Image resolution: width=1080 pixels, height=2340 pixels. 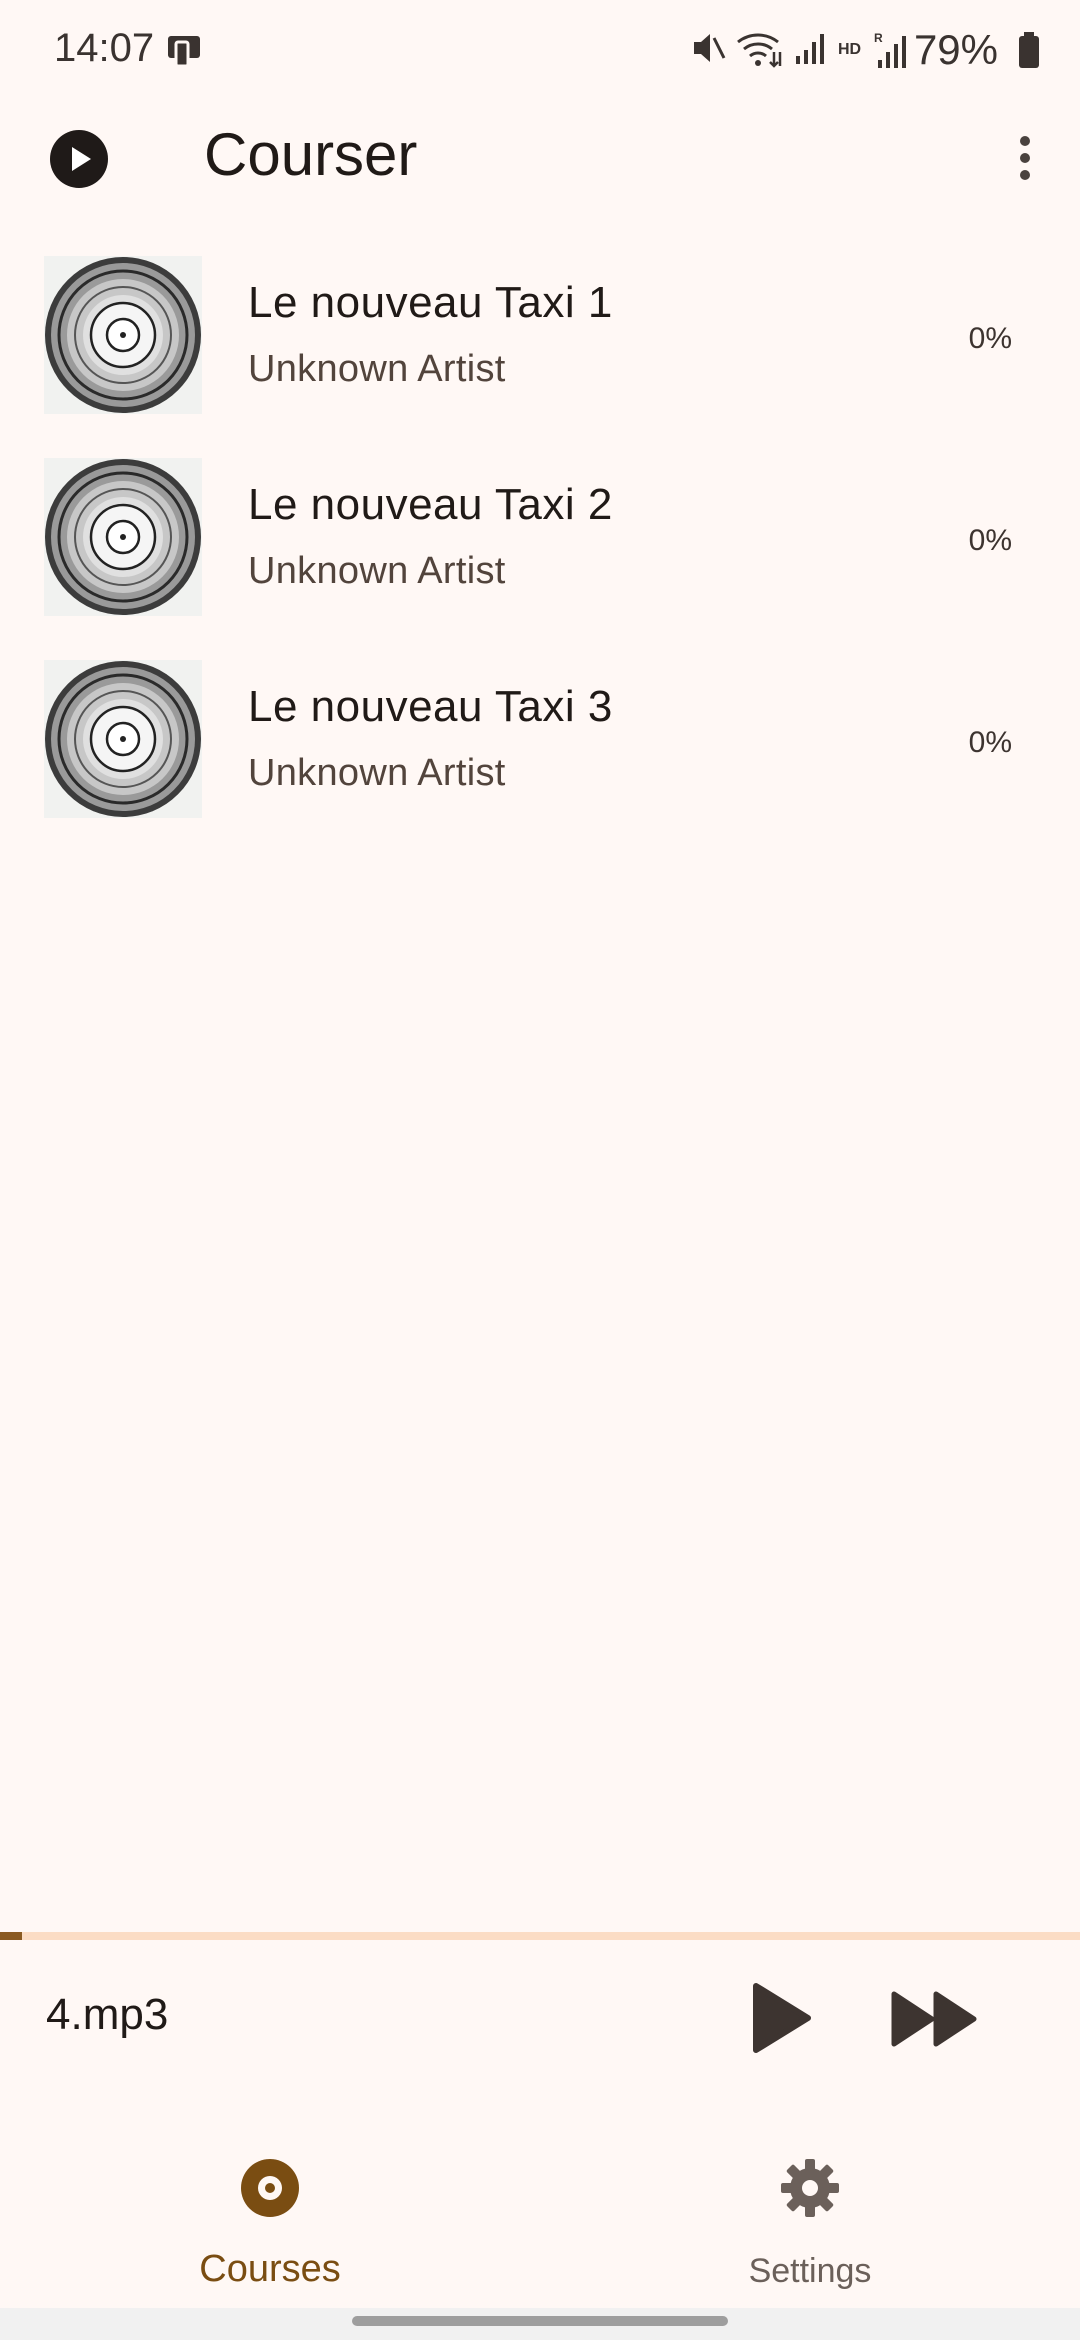 I want to click on more-options-button, so click(x=1024, y=158).